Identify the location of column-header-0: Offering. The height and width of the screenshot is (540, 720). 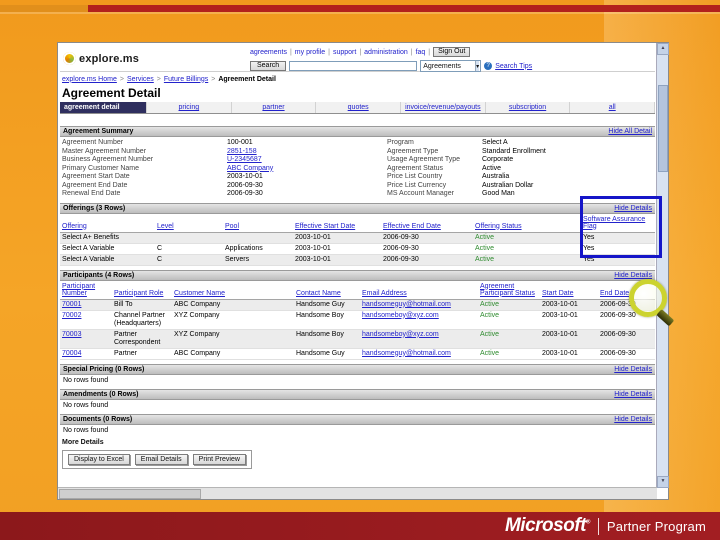
(107, 223).